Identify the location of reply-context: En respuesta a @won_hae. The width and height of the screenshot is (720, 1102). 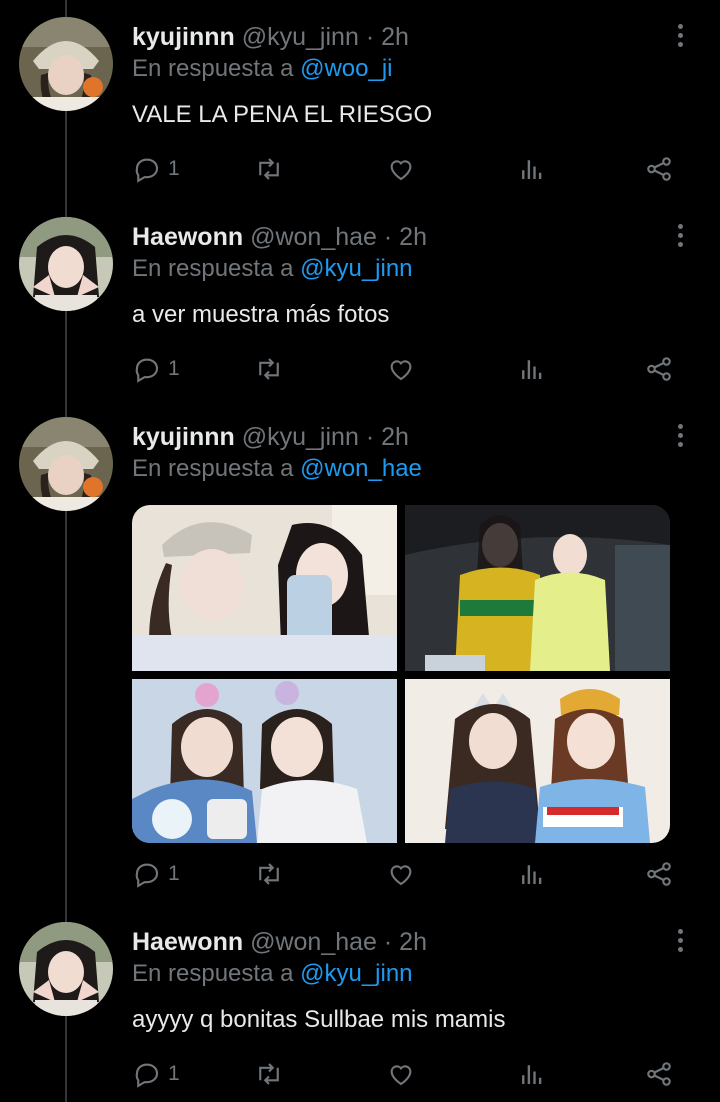
(406, 469).